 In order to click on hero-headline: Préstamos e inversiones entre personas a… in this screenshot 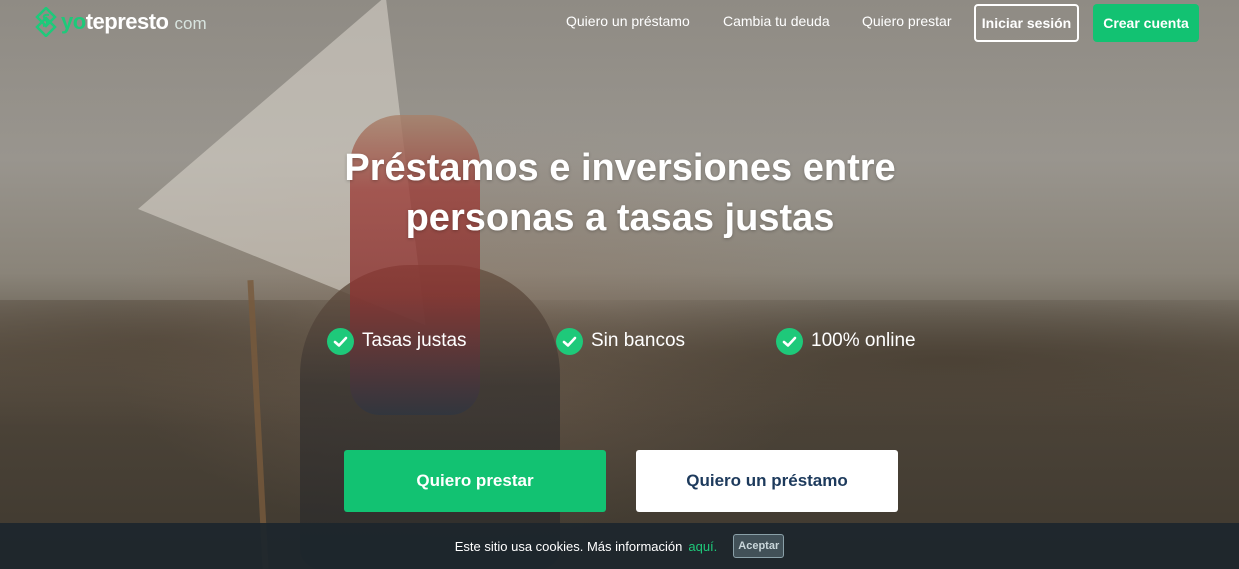, I will do `click(620, 193)`.